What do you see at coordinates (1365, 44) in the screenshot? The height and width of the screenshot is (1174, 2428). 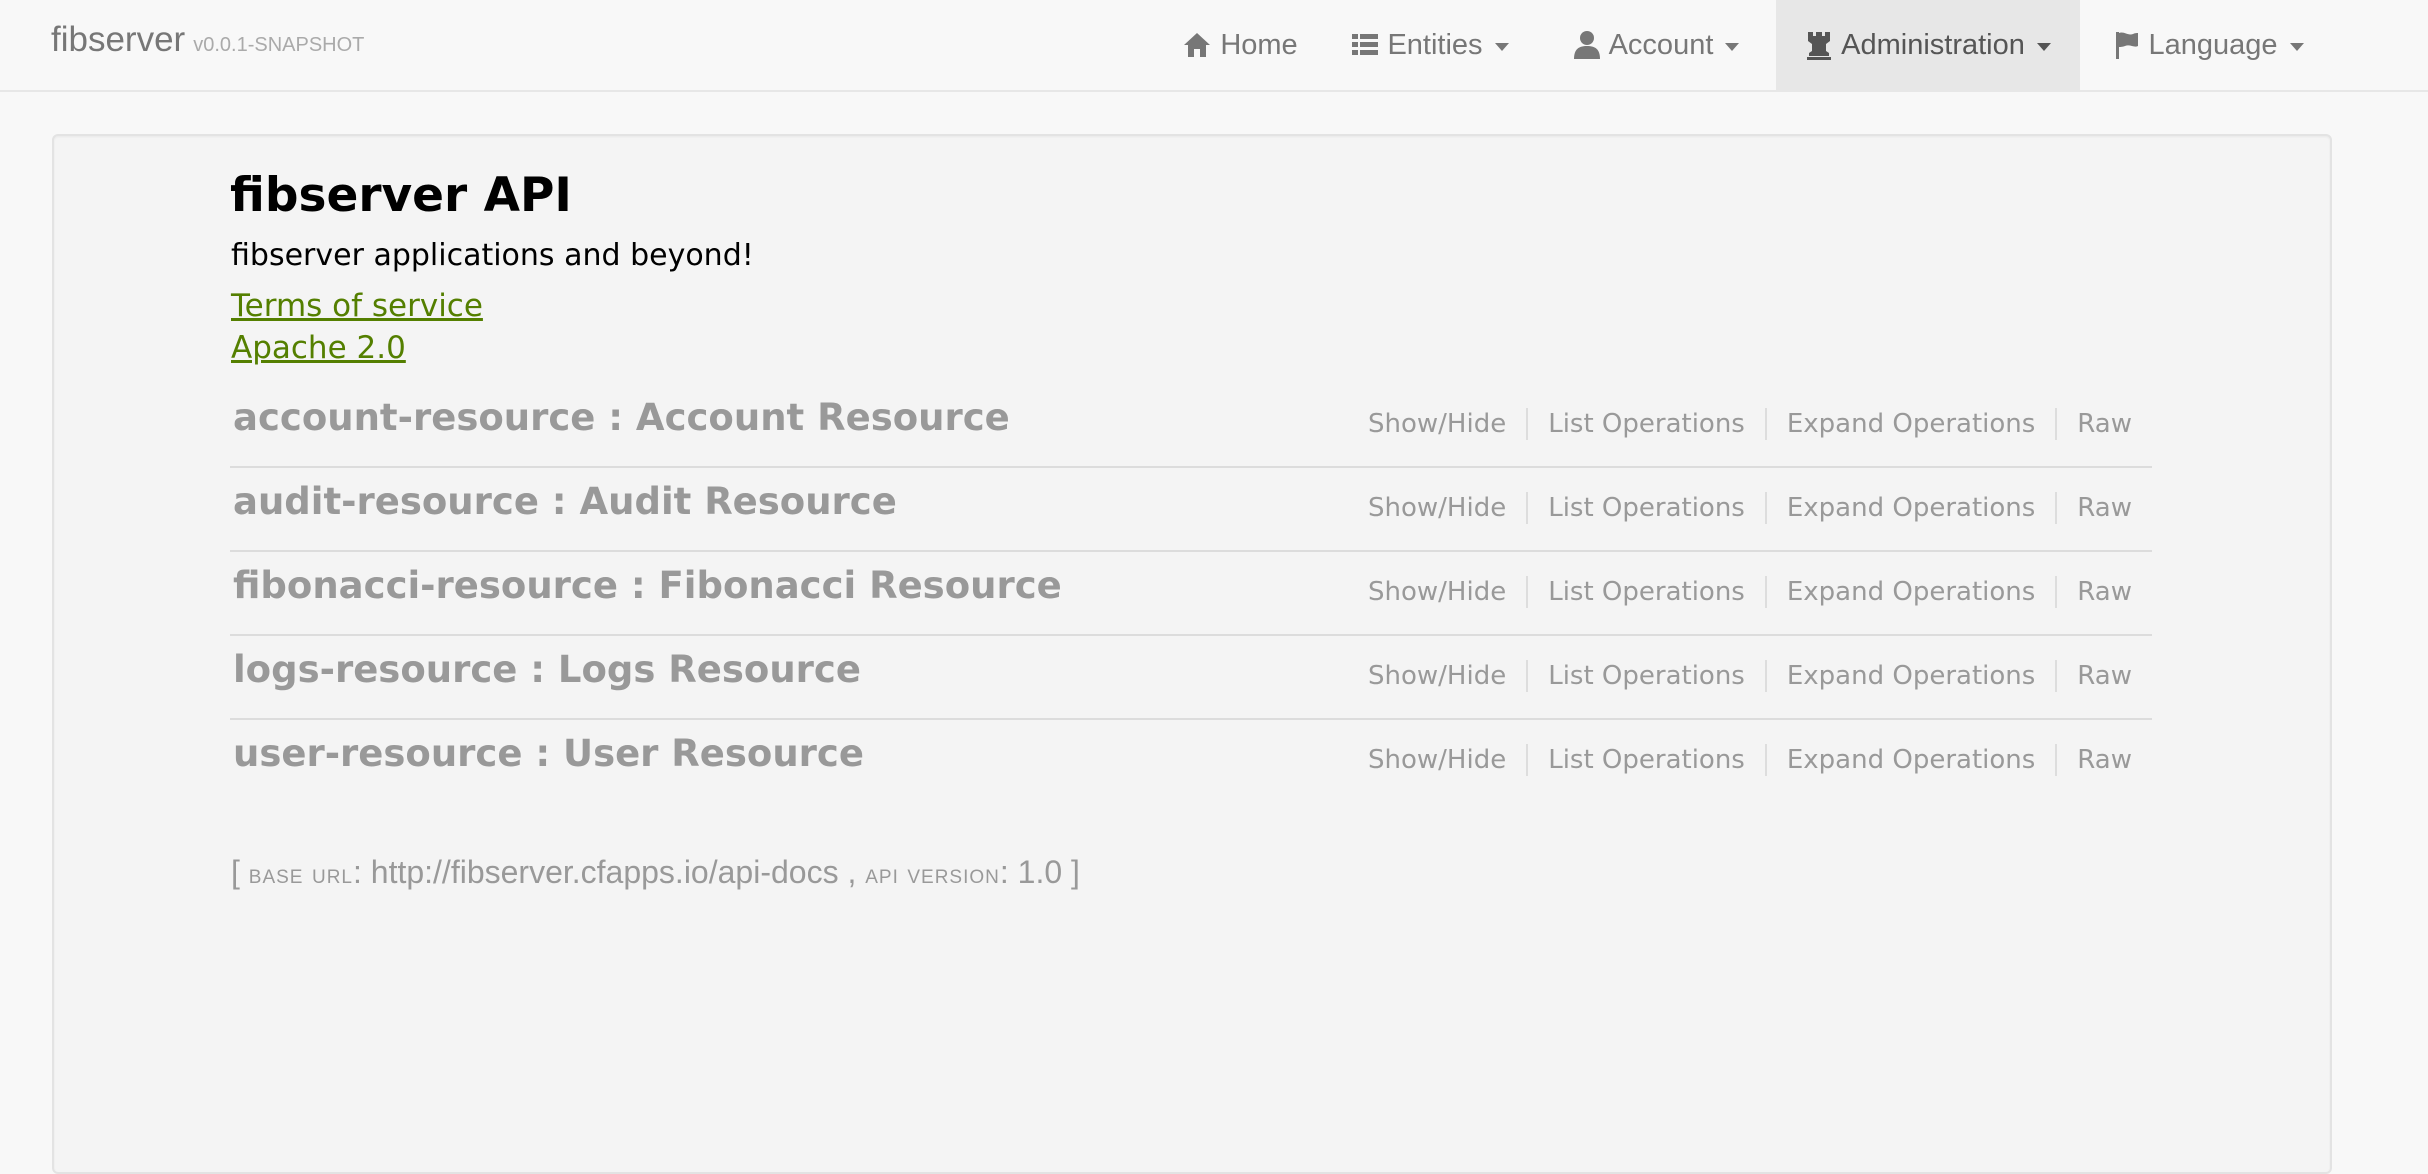 I see `list-icon` at bounding box center [1365, 44].